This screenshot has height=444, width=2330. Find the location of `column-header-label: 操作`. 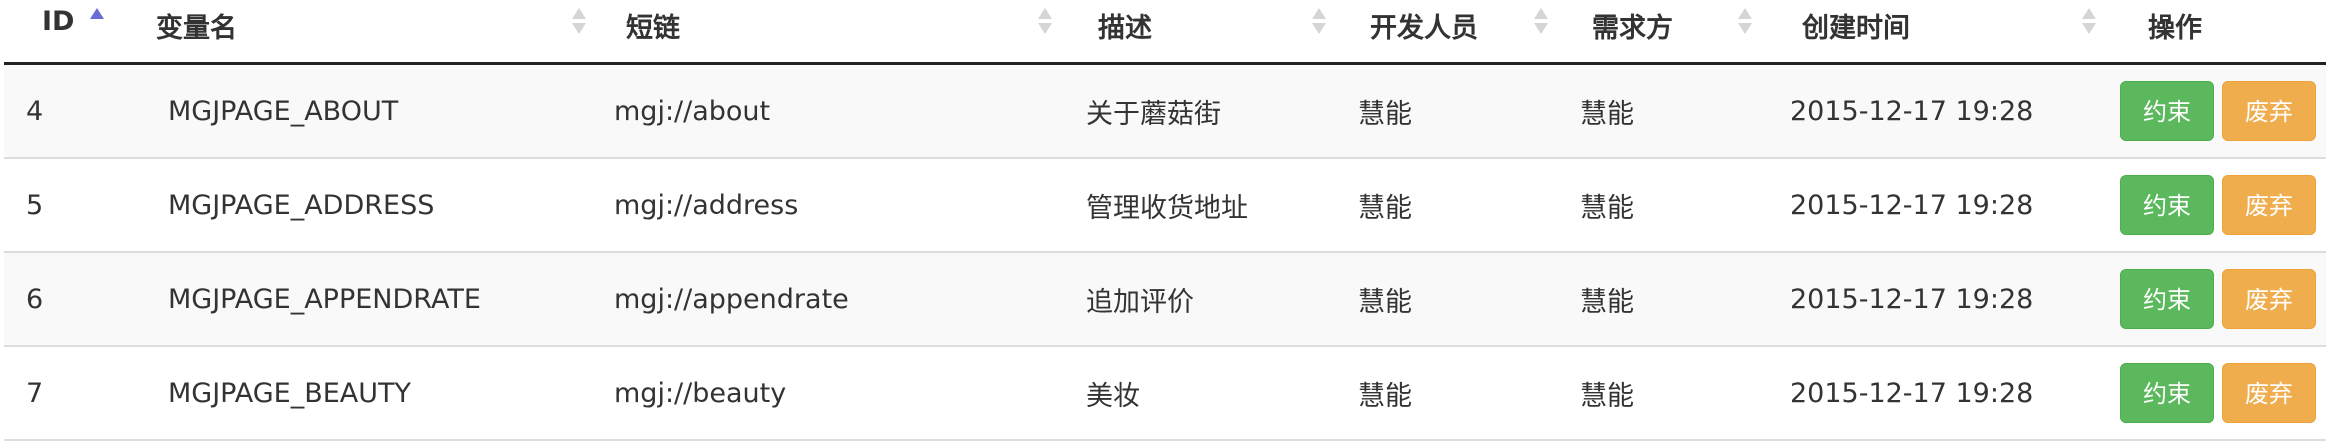

column-header-label: 操作 is located at coordinates (2175, 28).